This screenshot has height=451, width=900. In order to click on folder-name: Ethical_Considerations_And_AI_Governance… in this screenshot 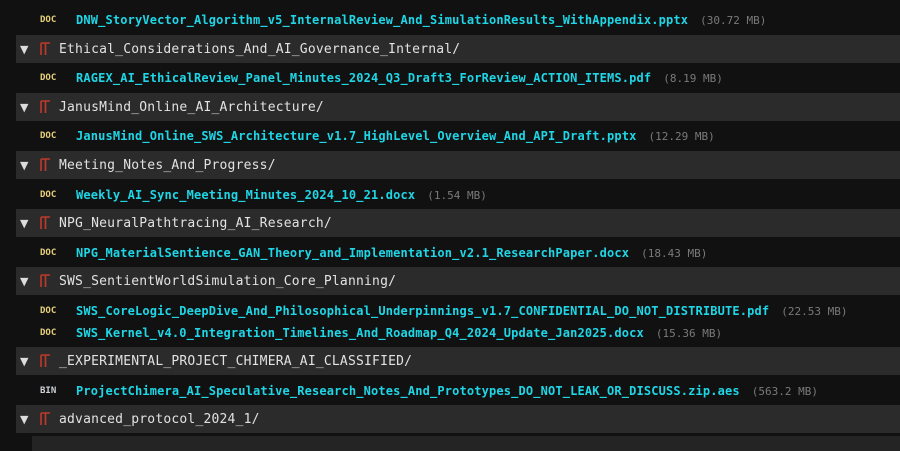, I will do `click(259, 49)`.